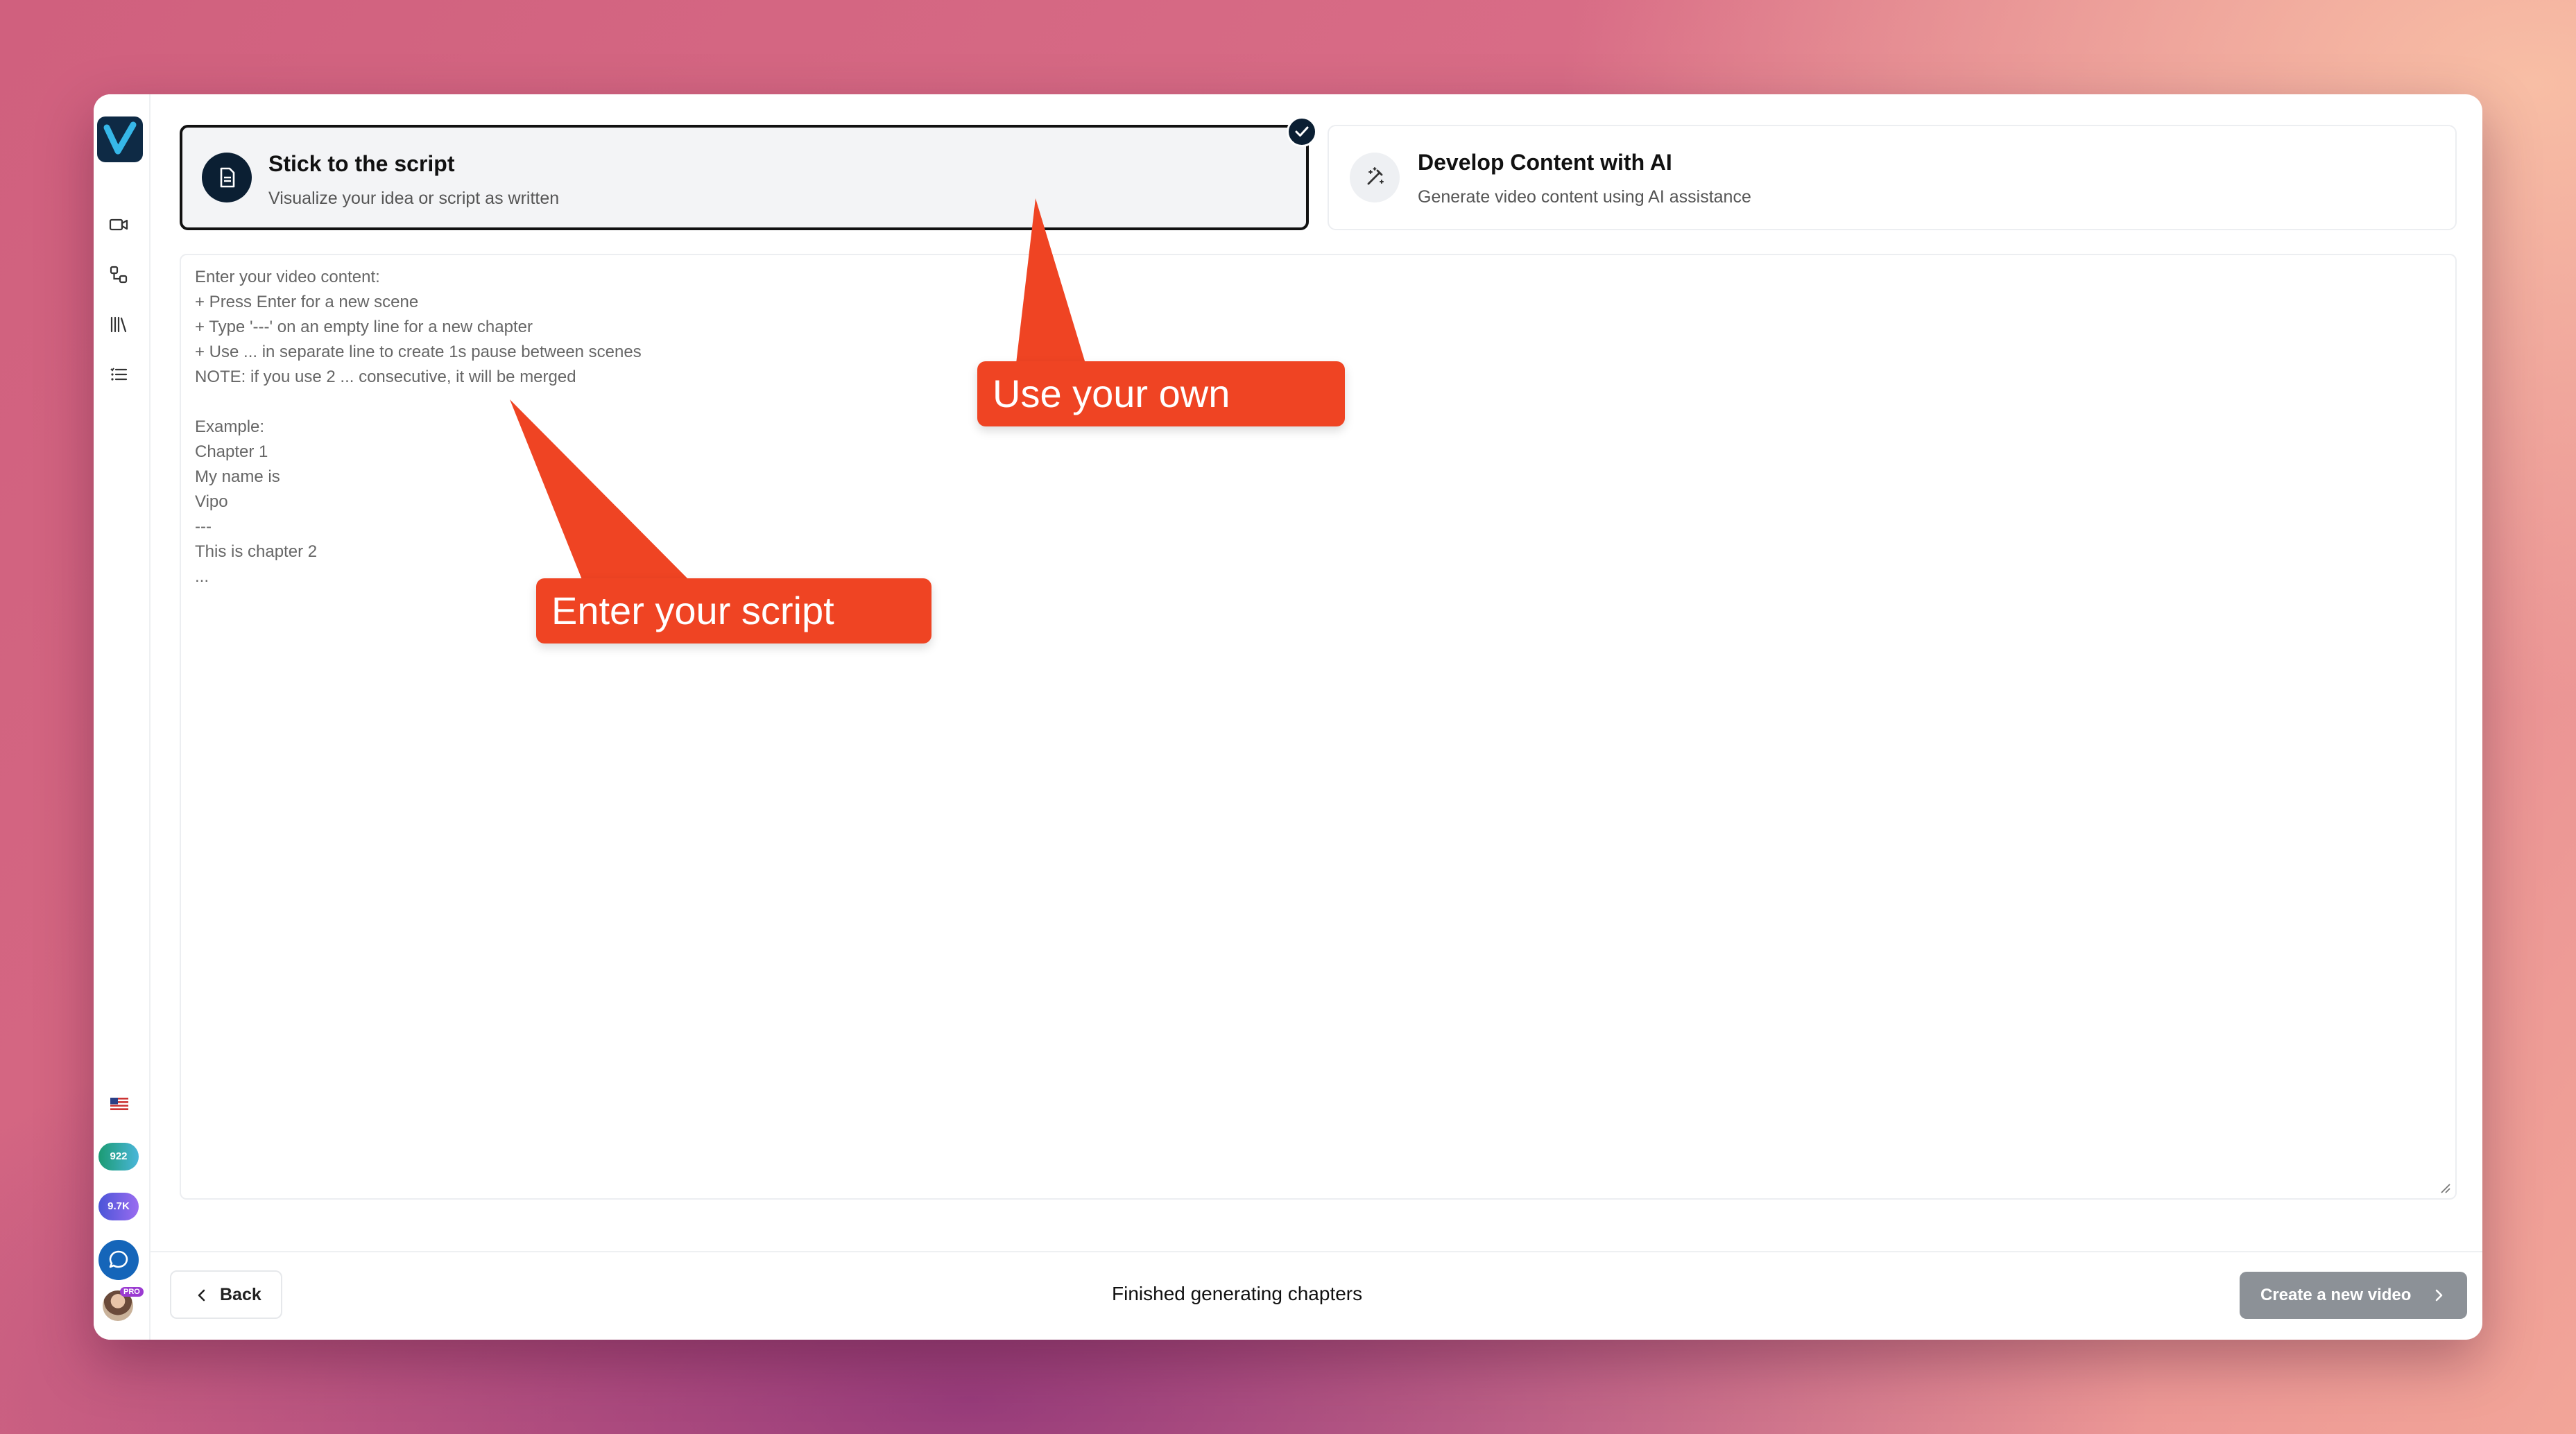  I want to click on create-new-video-button: Create a new video, so click(2353, 1295).